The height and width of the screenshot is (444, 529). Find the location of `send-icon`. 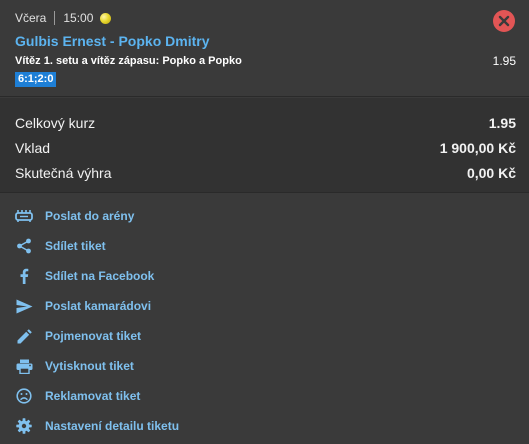

send-icon is located at coordinates (24, 306).